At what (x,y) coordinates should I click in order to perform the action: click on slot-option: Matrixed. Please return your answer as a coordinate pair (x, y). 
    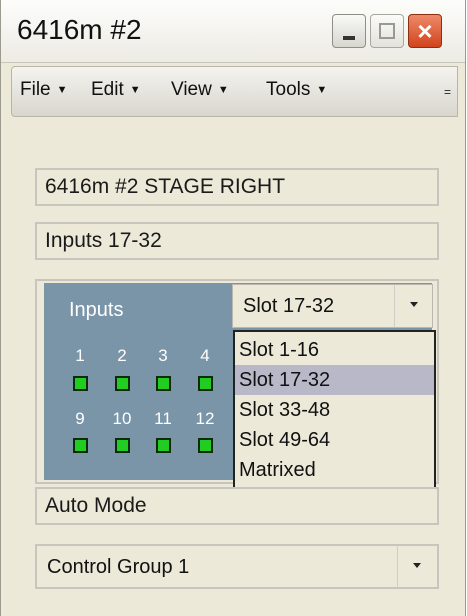
    Looking at the image, I should click on (334, 470).